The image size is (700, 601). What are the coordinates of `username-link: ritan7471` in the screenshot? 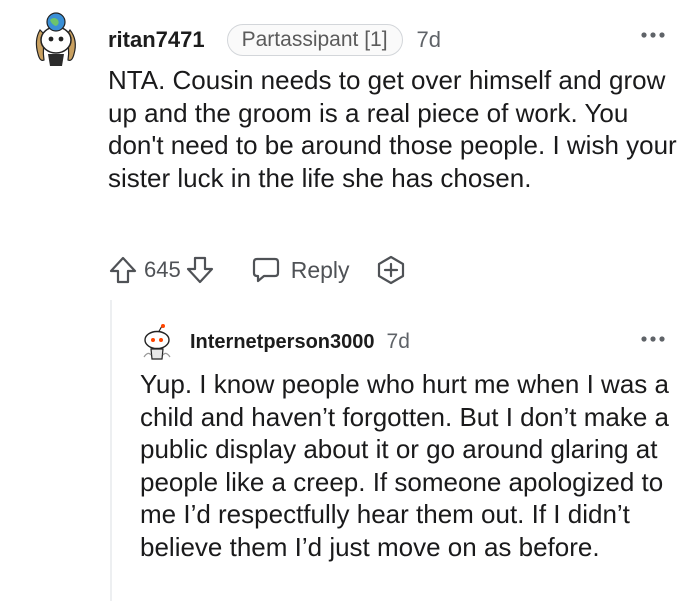 It's located at (156, 40).